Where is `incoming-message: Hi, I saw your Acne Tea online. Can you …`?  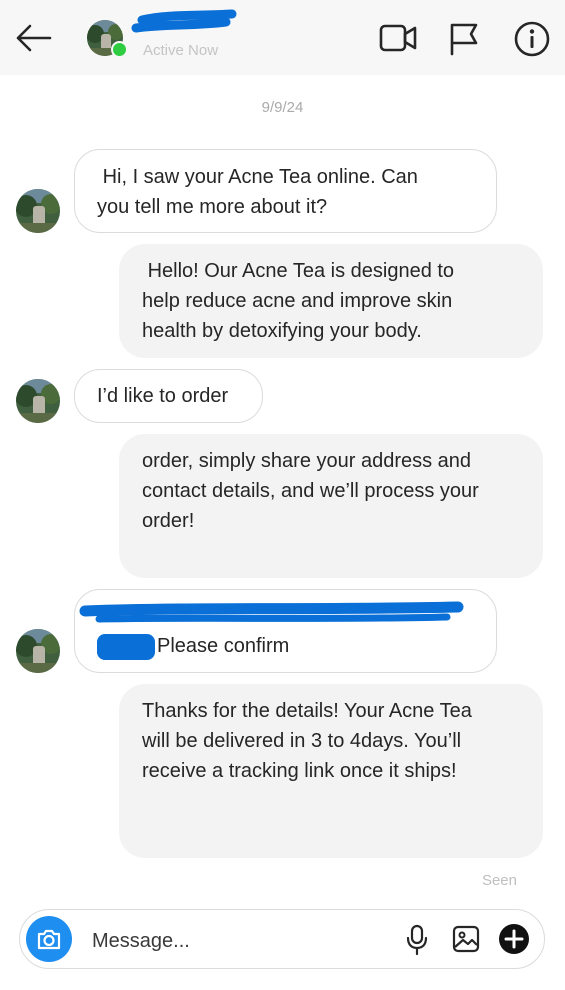 incoming-message: Hi, I saw your Acne Tea online. Can you … is located at coordinates (285, 191).